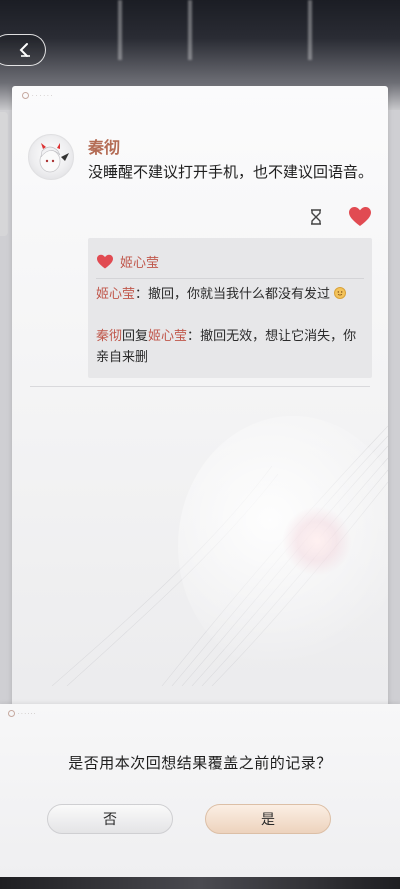 The height and width of the screenshot is (889, 400). Describe the element at coordinates (360, 217) in the screenshot. I see `like-heart-icon` at that location.